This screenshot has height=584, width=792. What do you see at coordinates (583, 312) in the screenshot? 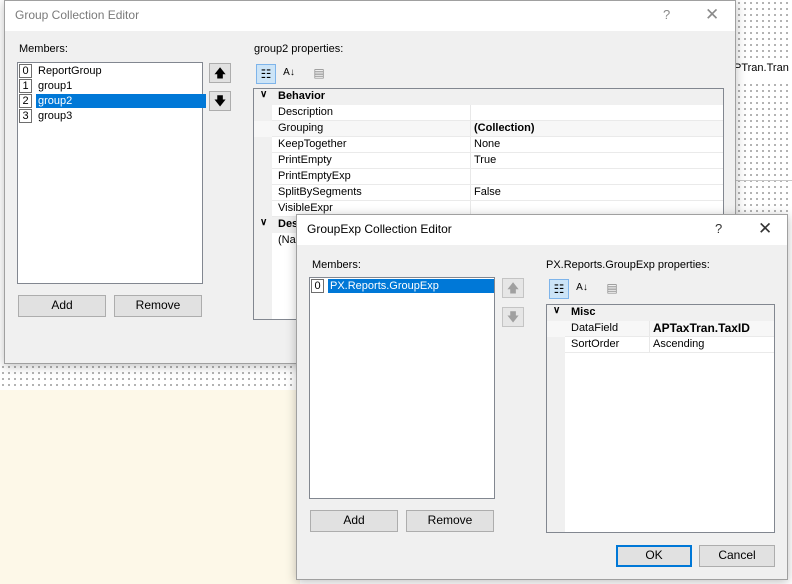
I see `category-name: Misc` at bounding box center [583, 312].